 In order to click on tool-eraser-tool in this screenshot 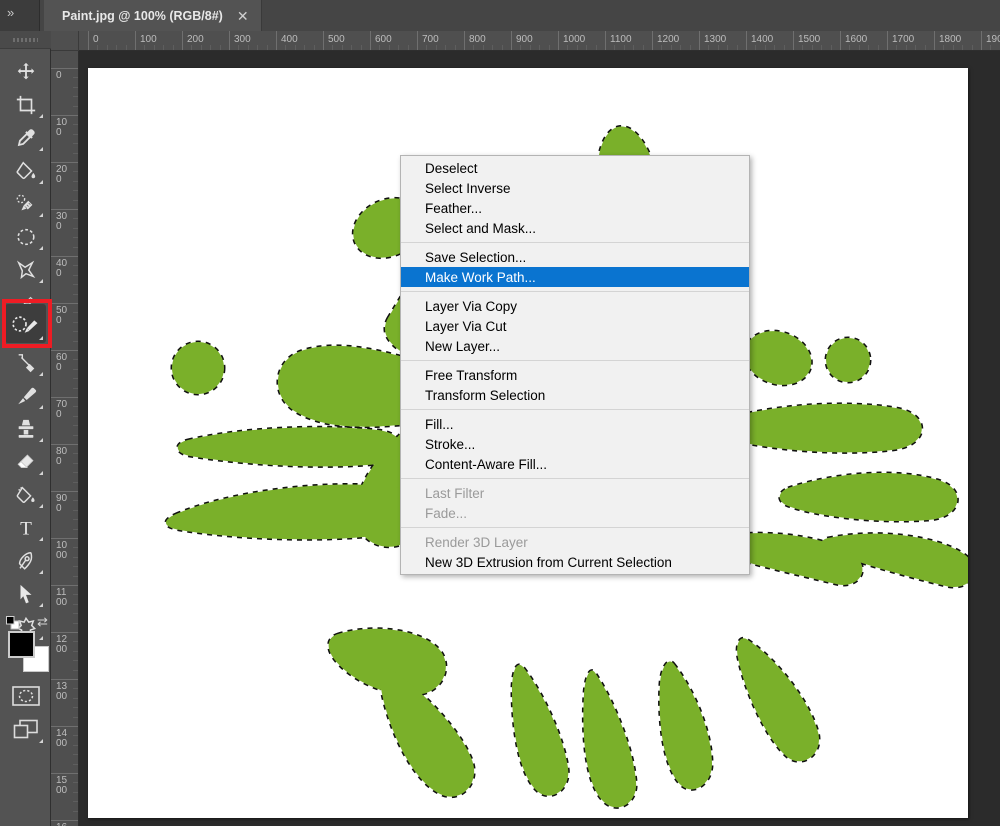, I will do `click(25, 461)`.